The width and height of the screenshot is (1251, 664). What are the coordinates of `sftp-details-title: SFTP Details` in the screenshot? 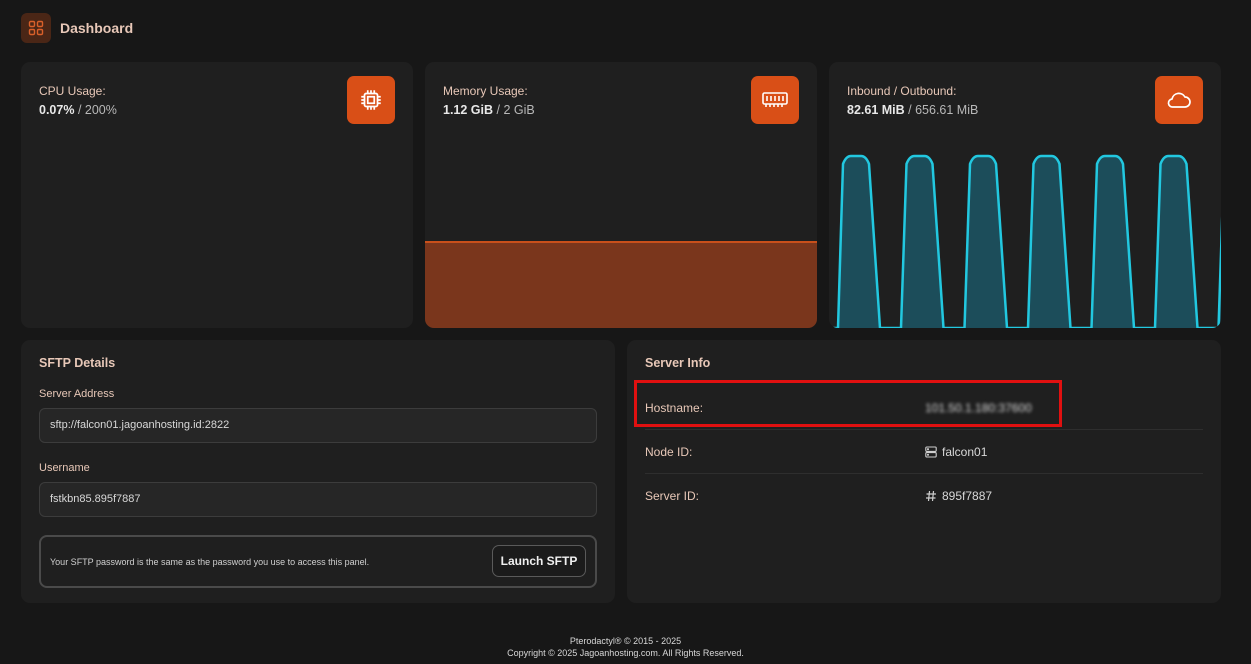 It's located at (77, 363).